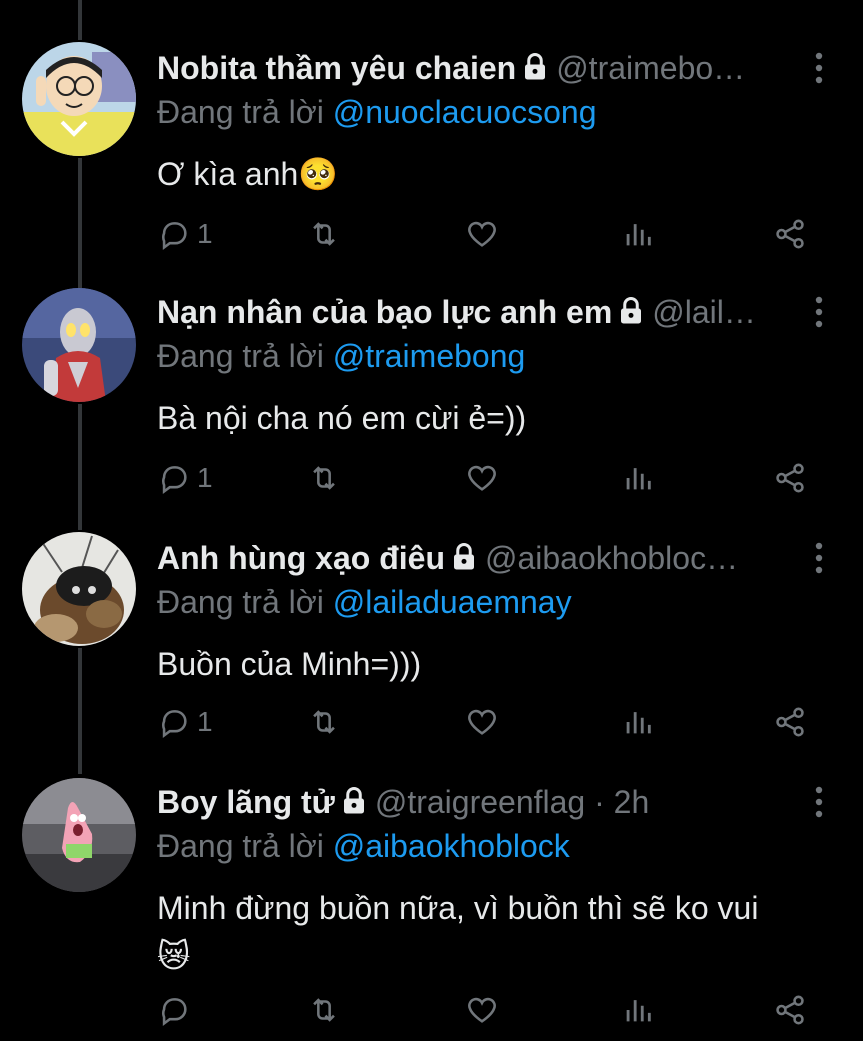 The height and width of the screenshot is (1041, 863). I want to click on display-name: Nạn nhân của bạo lực anh em, so click(384, 312).